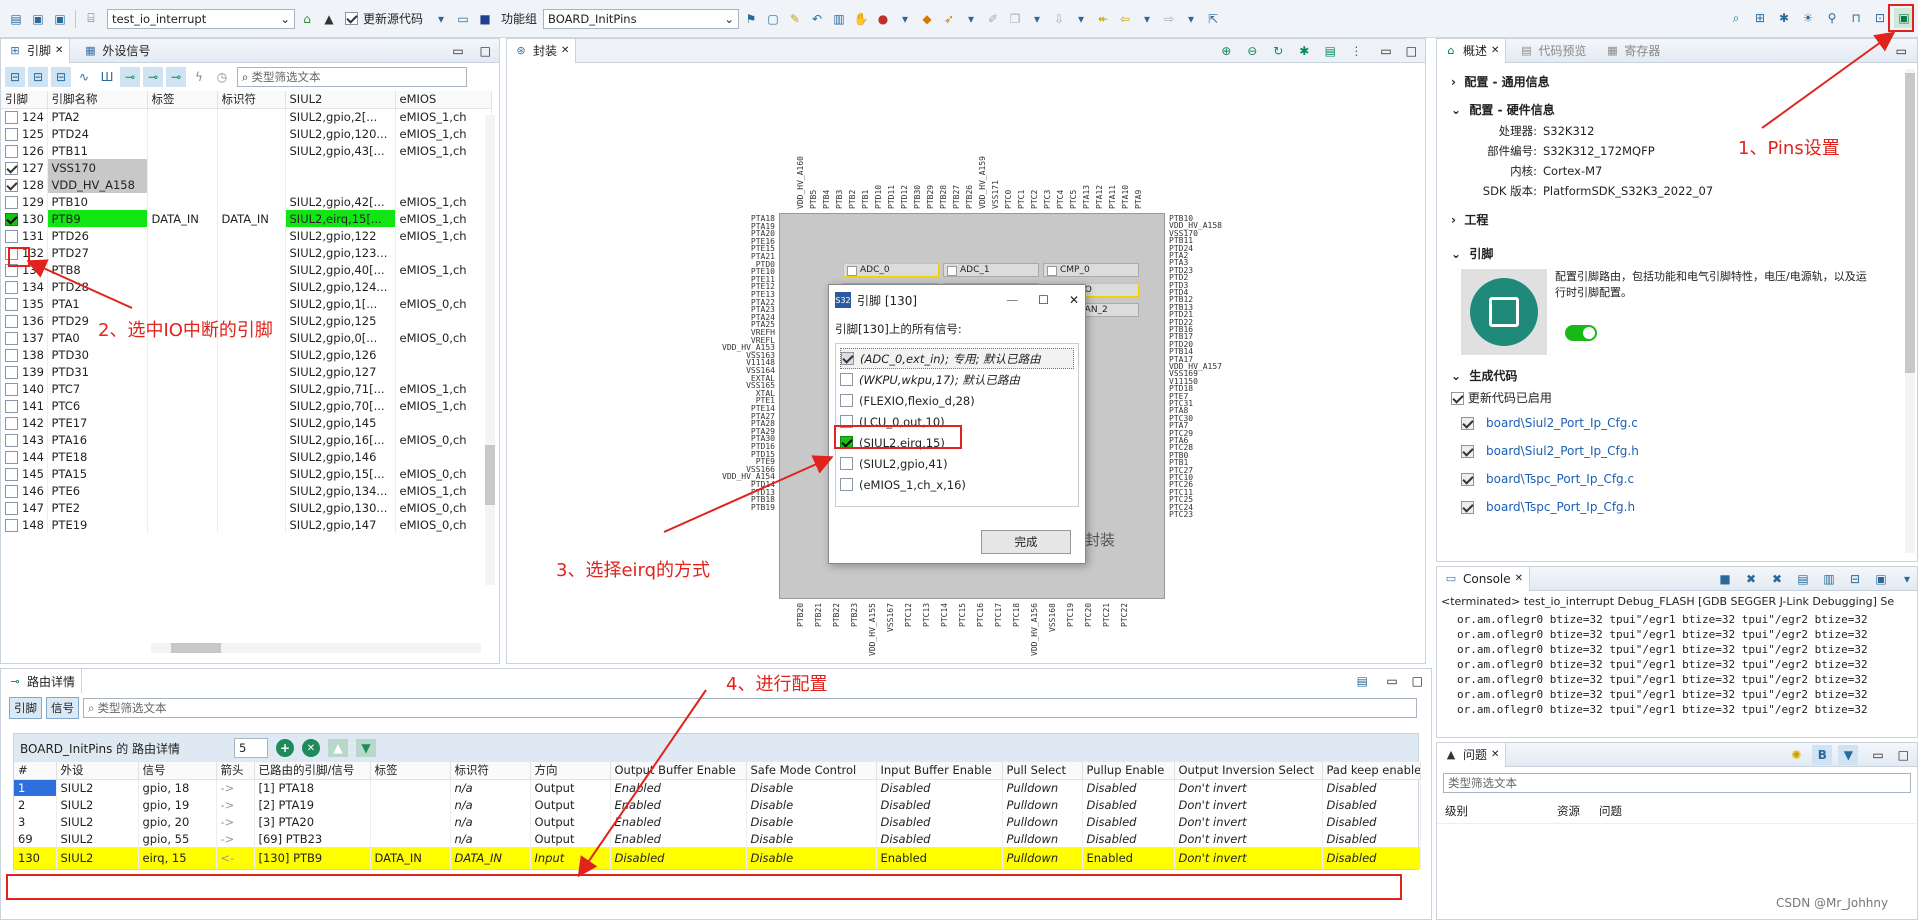 This screenshot has height=920, width=1918. Describe the element at coordinates (993, 19) in the screenshot. I see `edit-icon: ✐` at that location.